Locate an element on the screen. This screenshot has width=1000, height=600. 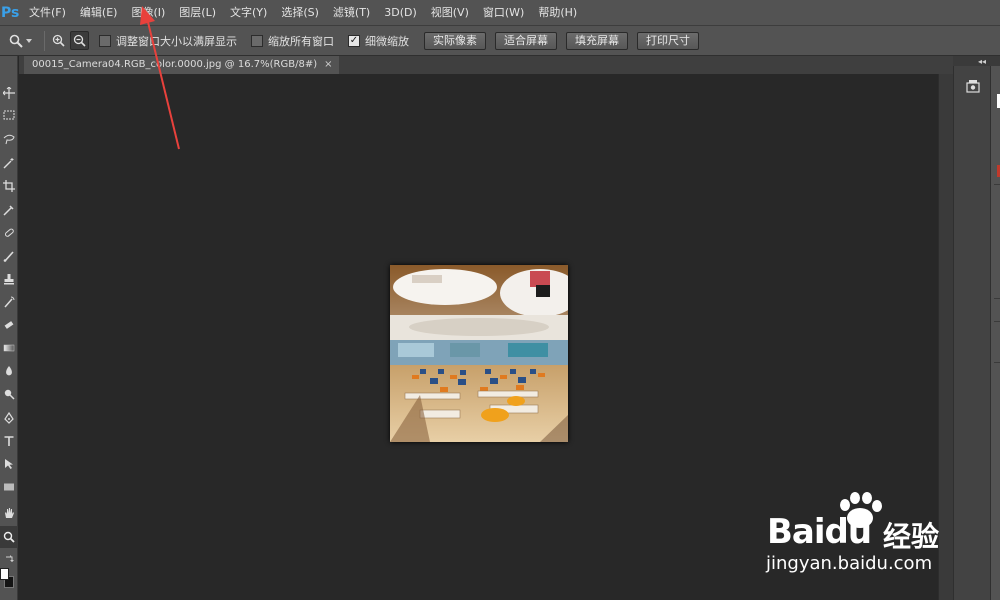
eraser-icon is located at coordinates (9, 325).